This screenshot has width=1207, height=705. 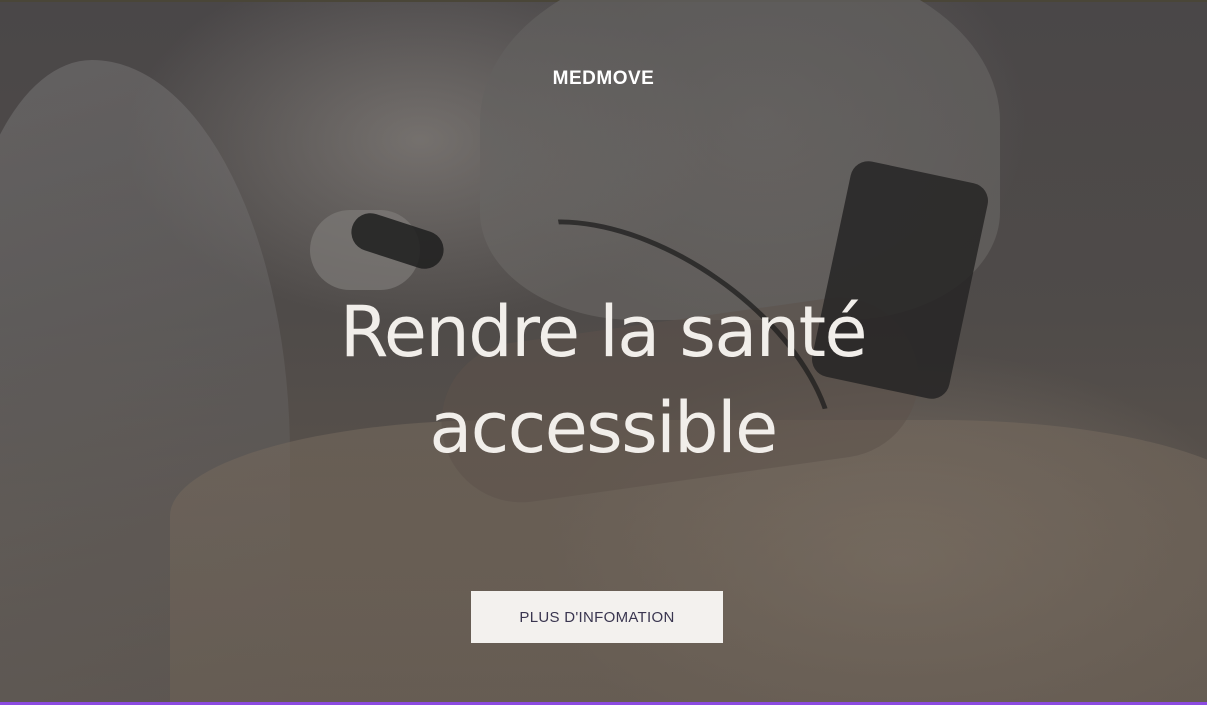 What do you see at coordinates (603, 428) in the screenshot?
I see `headline-line-2: accessible` at bounding box center [603, 428].